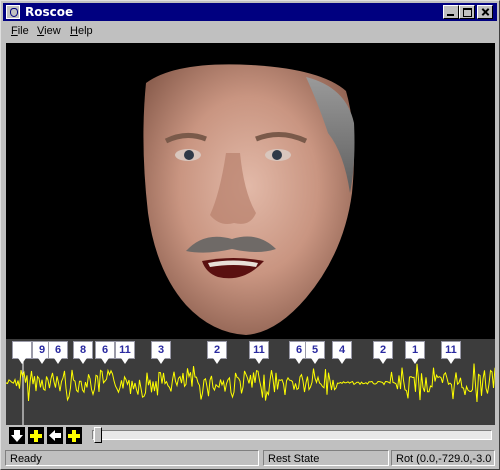 The image size is (500, 470). What do you see at coordinates (292, 435) in the screenshot?
I see `timeline-slider-track` at bounding box center [292, 435].